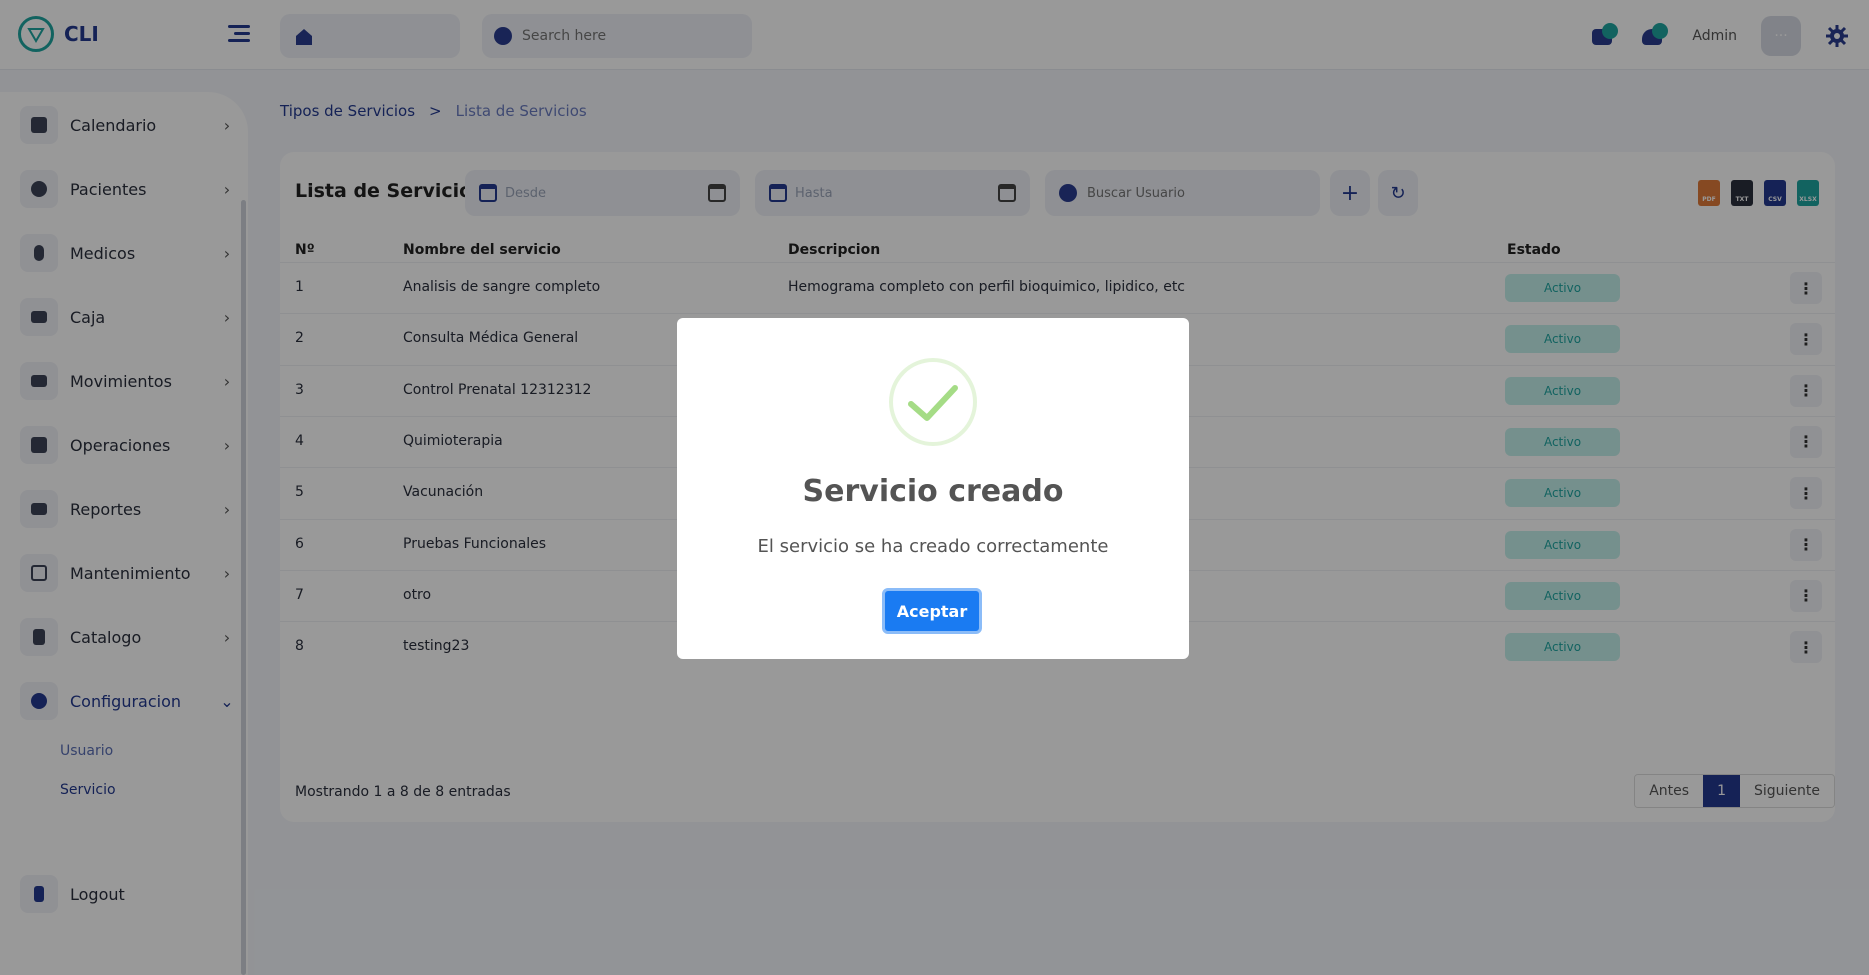 This screenshot has width=1869, height=975. Describe the element at coordinates (933, 546) in the screenshot. I see `dialog-message: El servicio se ha creado correctamente` at that location.